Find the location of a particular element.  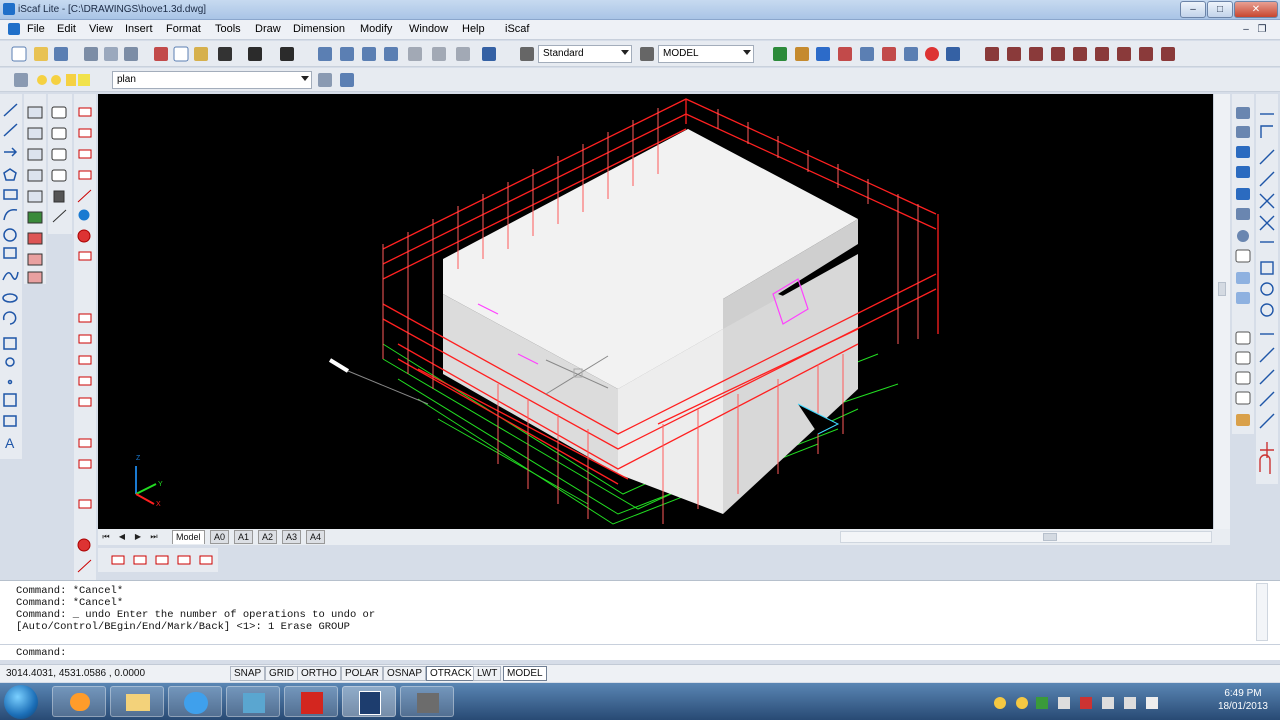

ucs-x-label: X is located at coordinates (158, 504).